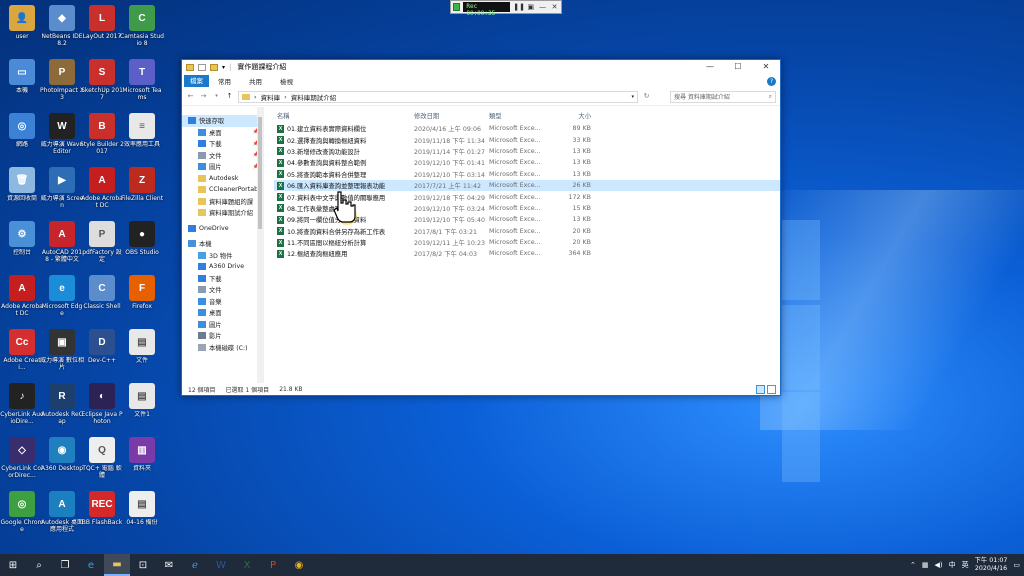  What do you see at coordinates (203, 96) in the screenshot?
I see `forward-arrow-icon: →` at bounding box center [203, 96].